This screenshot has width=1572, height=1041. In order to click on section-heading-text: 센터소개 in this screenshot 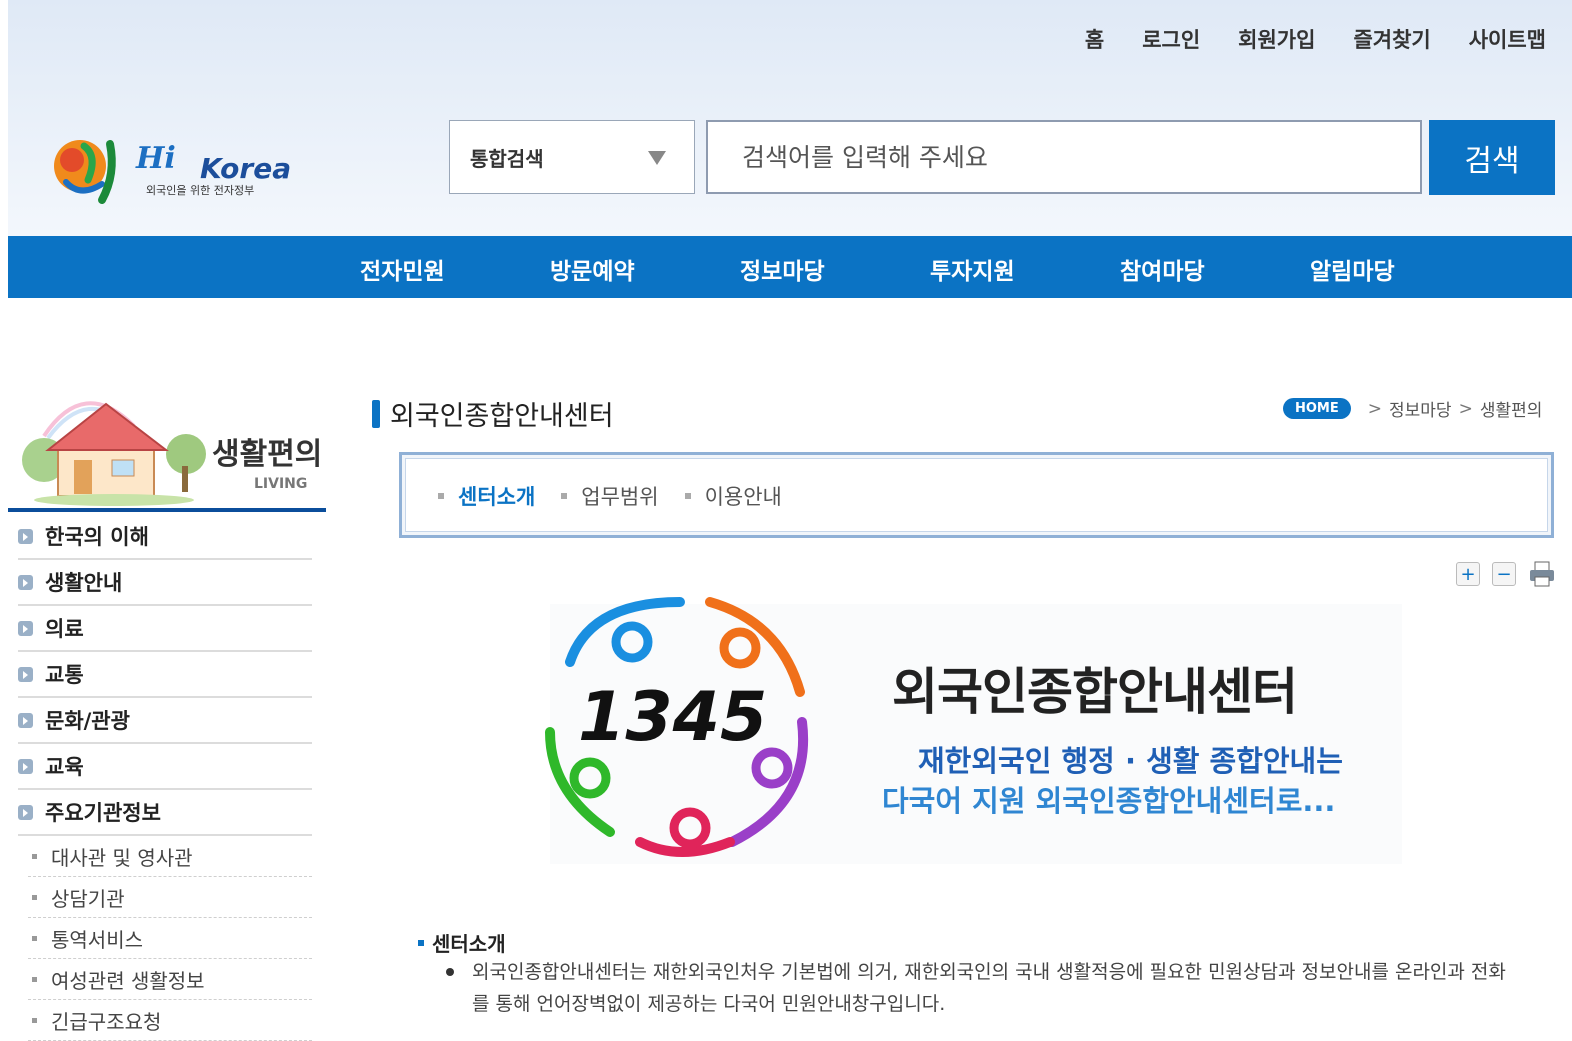, I will do `click(469, 944)`.